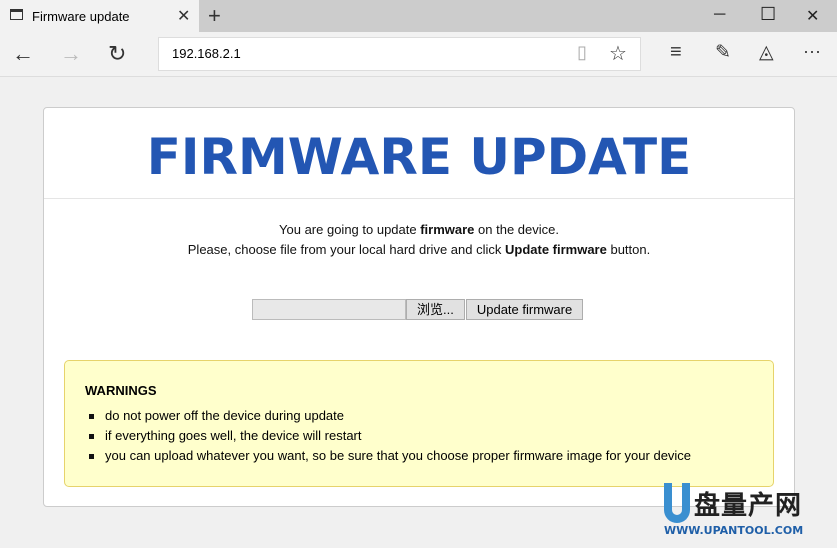 Image resolution: width=837 pixels, height=548 pixels. Describe the element at coordinates (183, 16) in the screenshot. I see `close-tab-icon: ✕` at that location.